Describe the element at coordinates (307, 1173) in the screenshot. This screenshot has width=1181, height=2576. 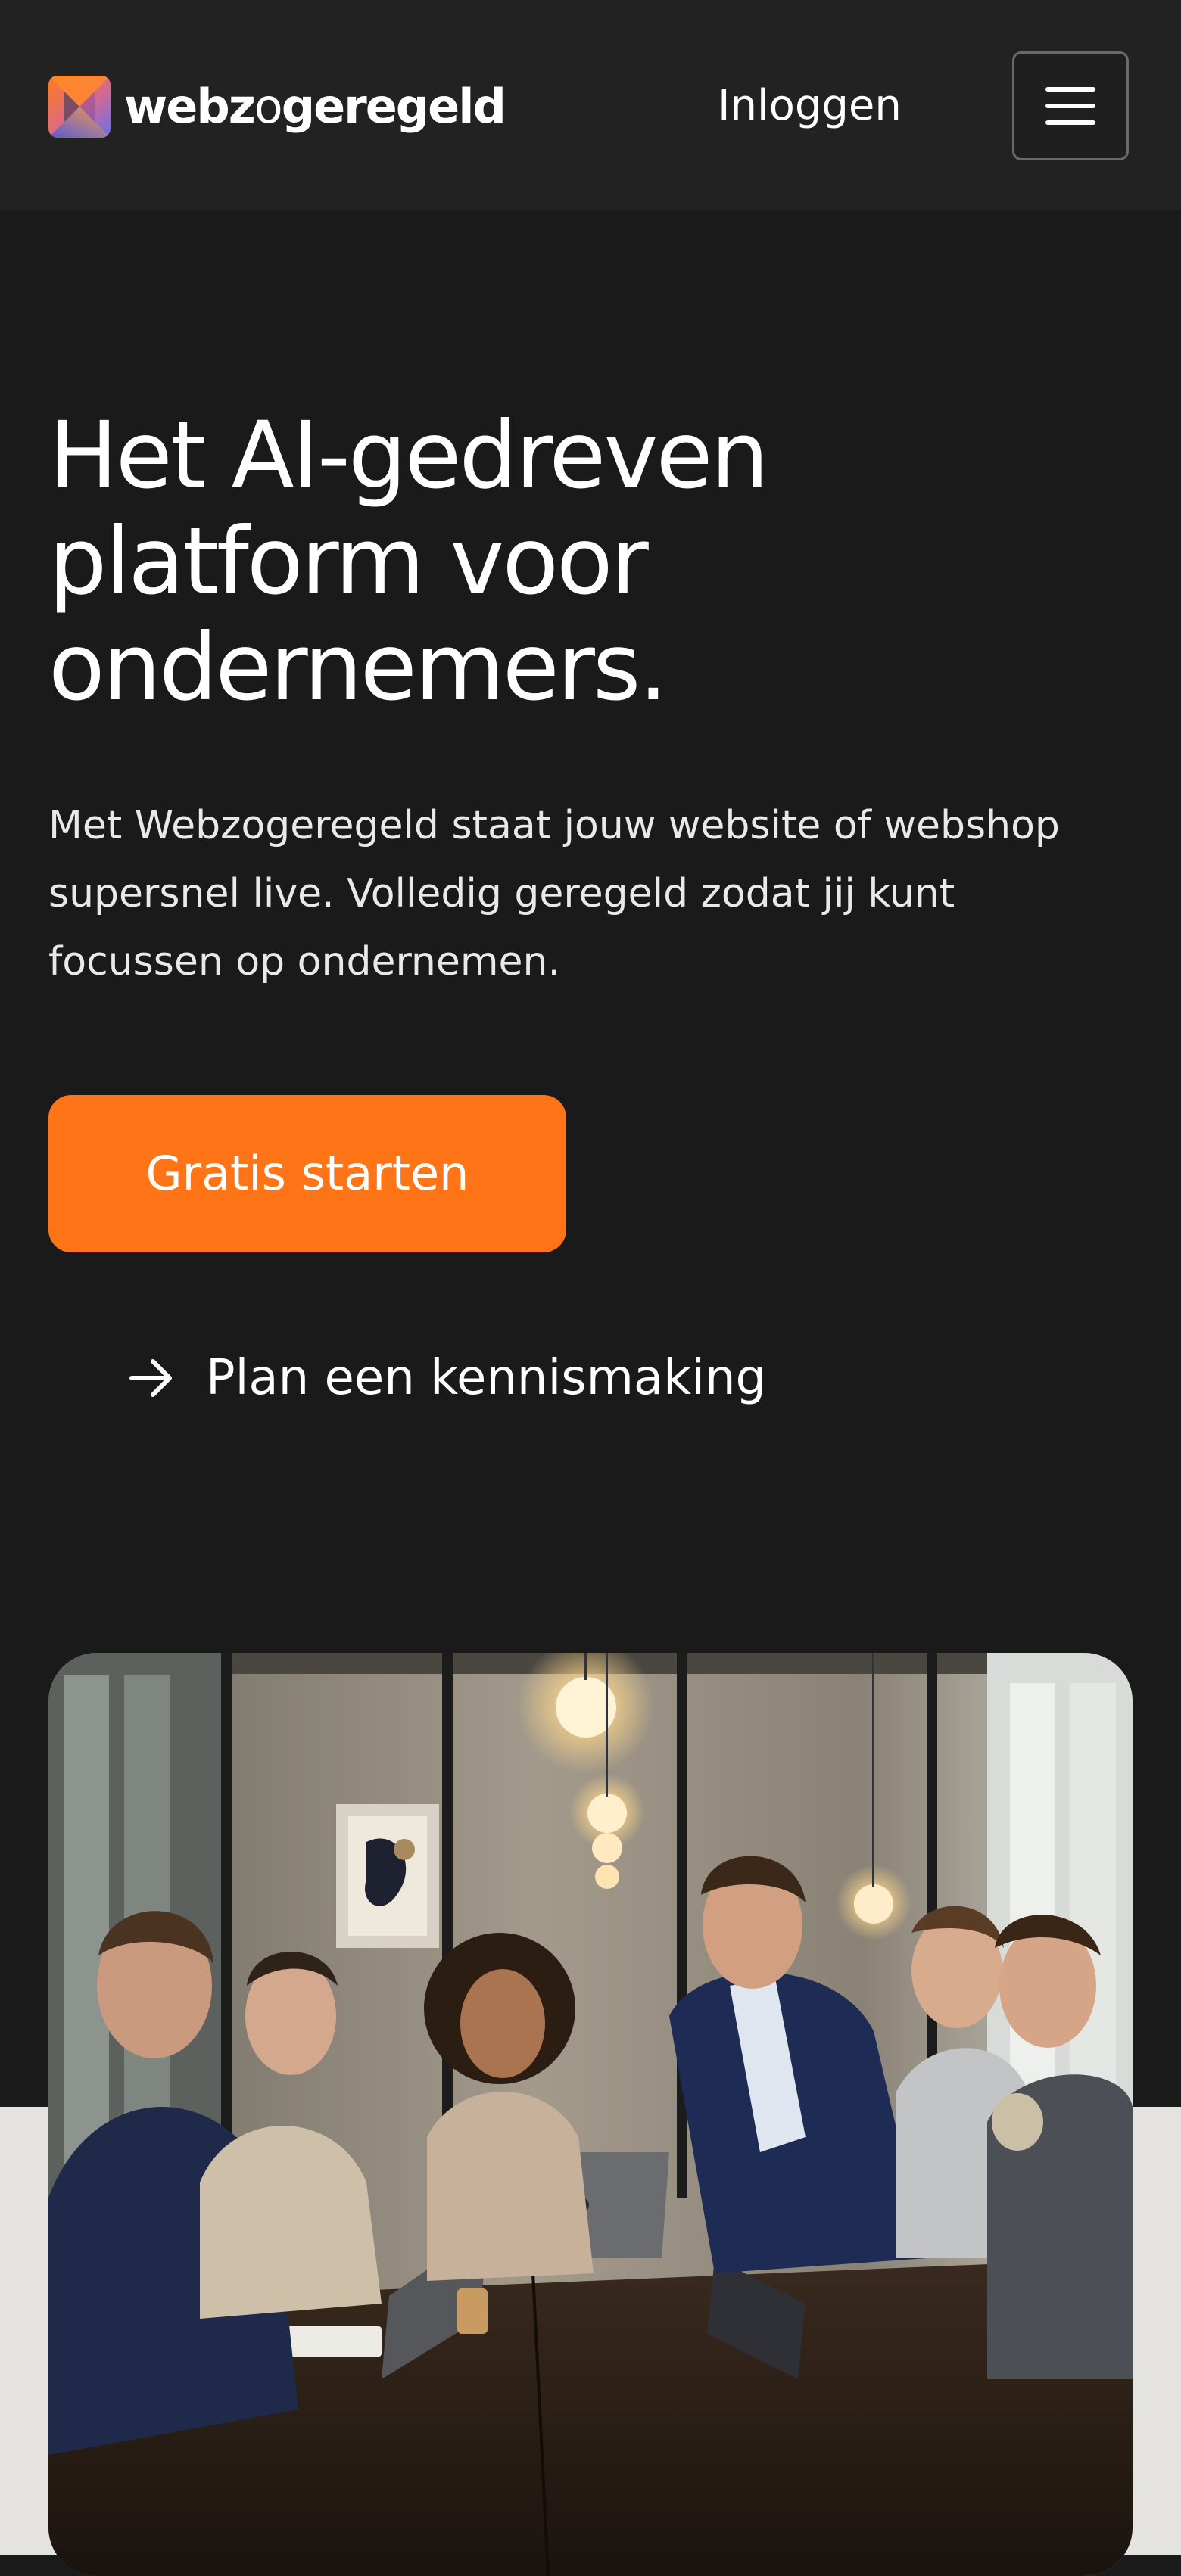
I see `start-free-button: Gratis starten` at that location.